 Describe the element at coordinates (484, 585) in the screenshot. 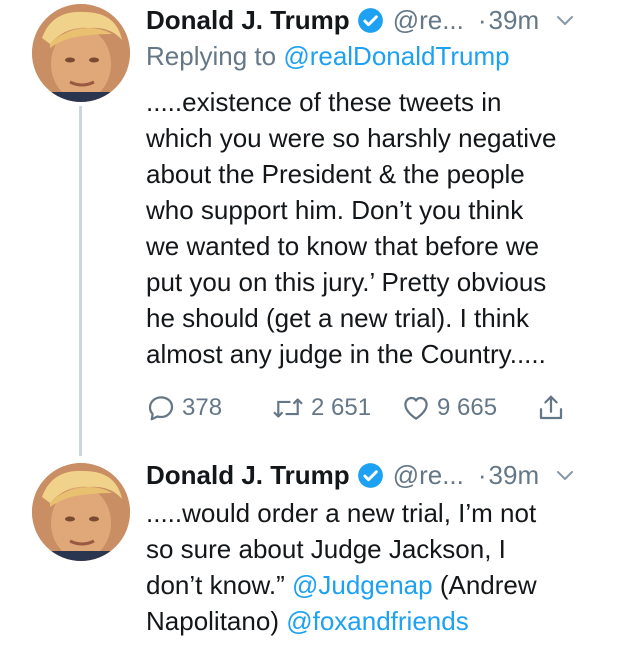

I see `tweet-text-fragment: (Andrew` at that location.